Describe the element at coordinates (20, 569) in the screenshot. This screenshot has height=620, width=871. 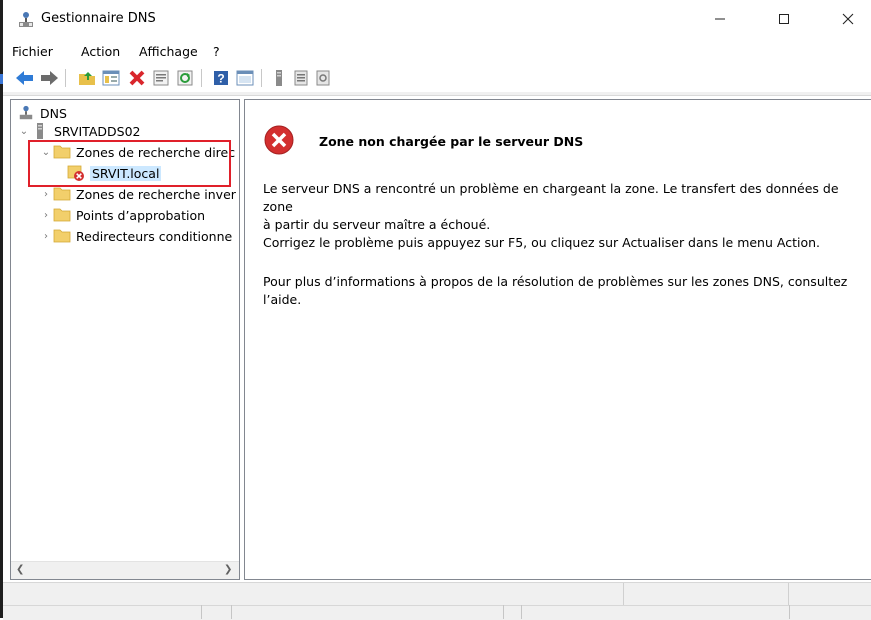
I see `scroll-left-icon: ❮` at that location.